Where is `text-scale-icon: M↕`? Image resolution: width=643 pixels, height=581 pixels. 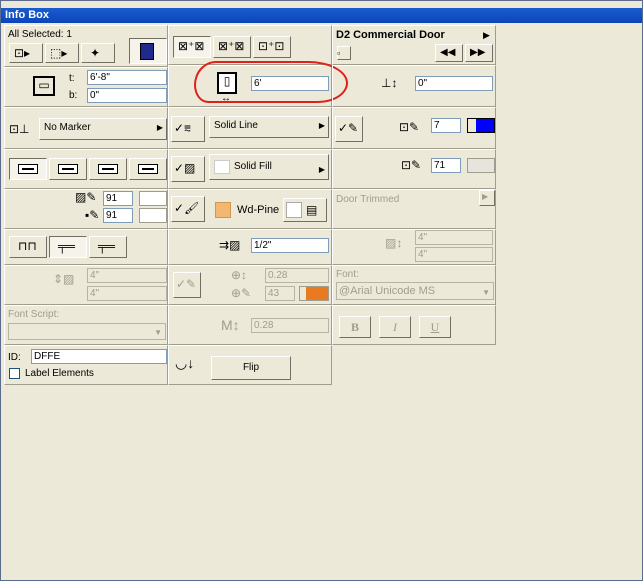 text-scale-icon: M↕ is located at coordinates (230, 325).